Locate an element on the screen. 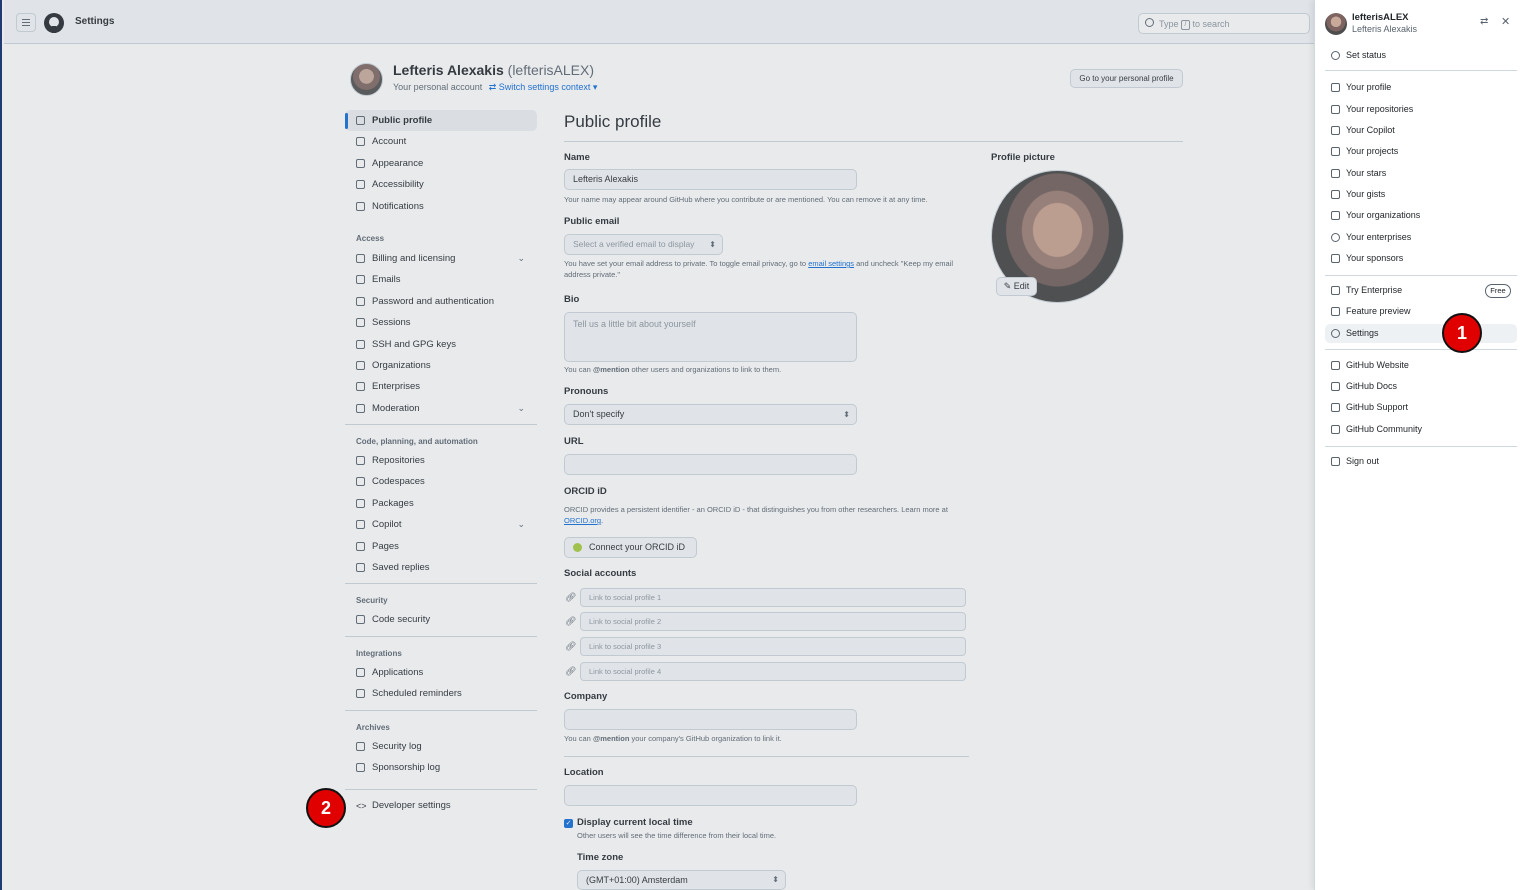  comment-discussion-icon is located at coordinates (1335, 429).